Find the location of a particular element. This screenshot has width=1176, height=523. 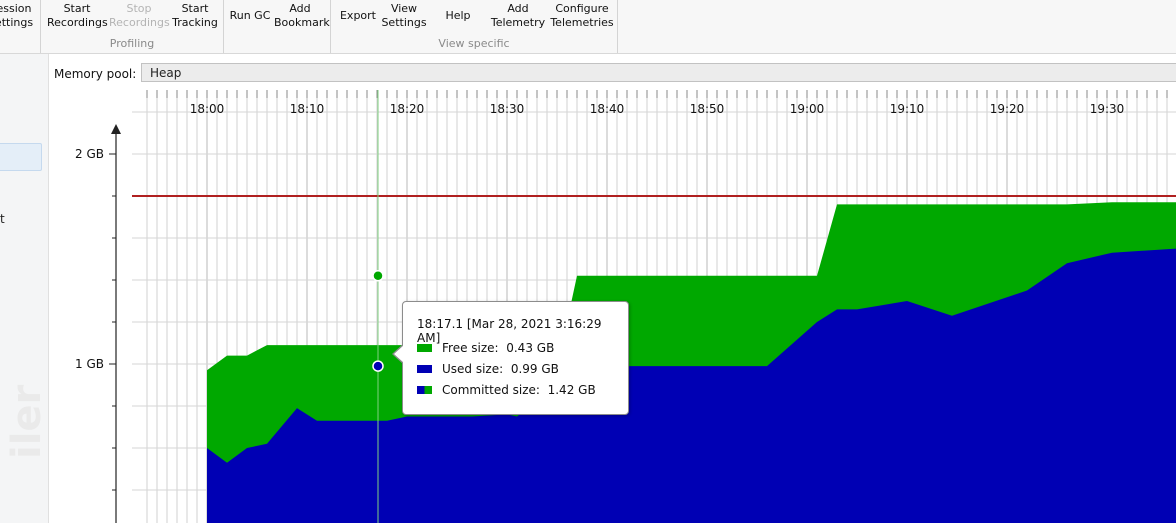

free-size-swatch is located at coordinates (424, 347).